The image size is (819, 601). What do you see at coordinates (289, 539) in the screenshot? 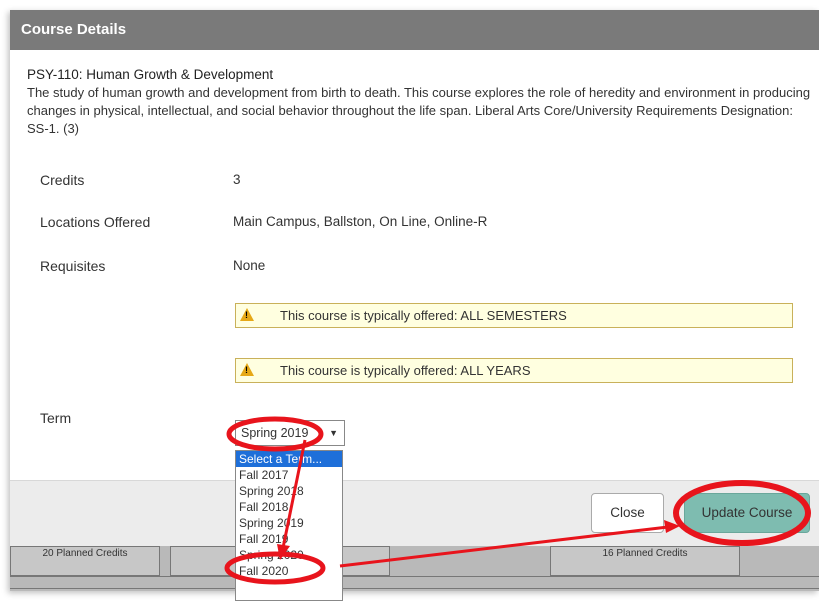
I see `term-option: Fall 2019` at bounding box center [289, 539].